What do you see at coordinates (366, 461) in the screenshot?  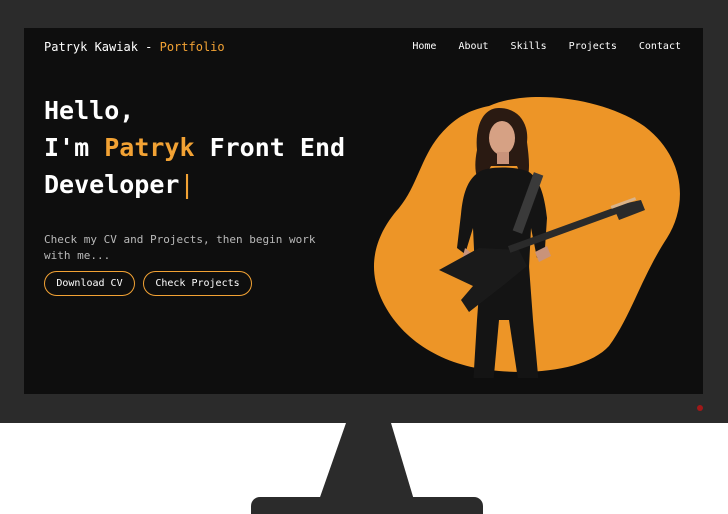 I see `monitor-stand-neck` at bounding box center [366, 461].